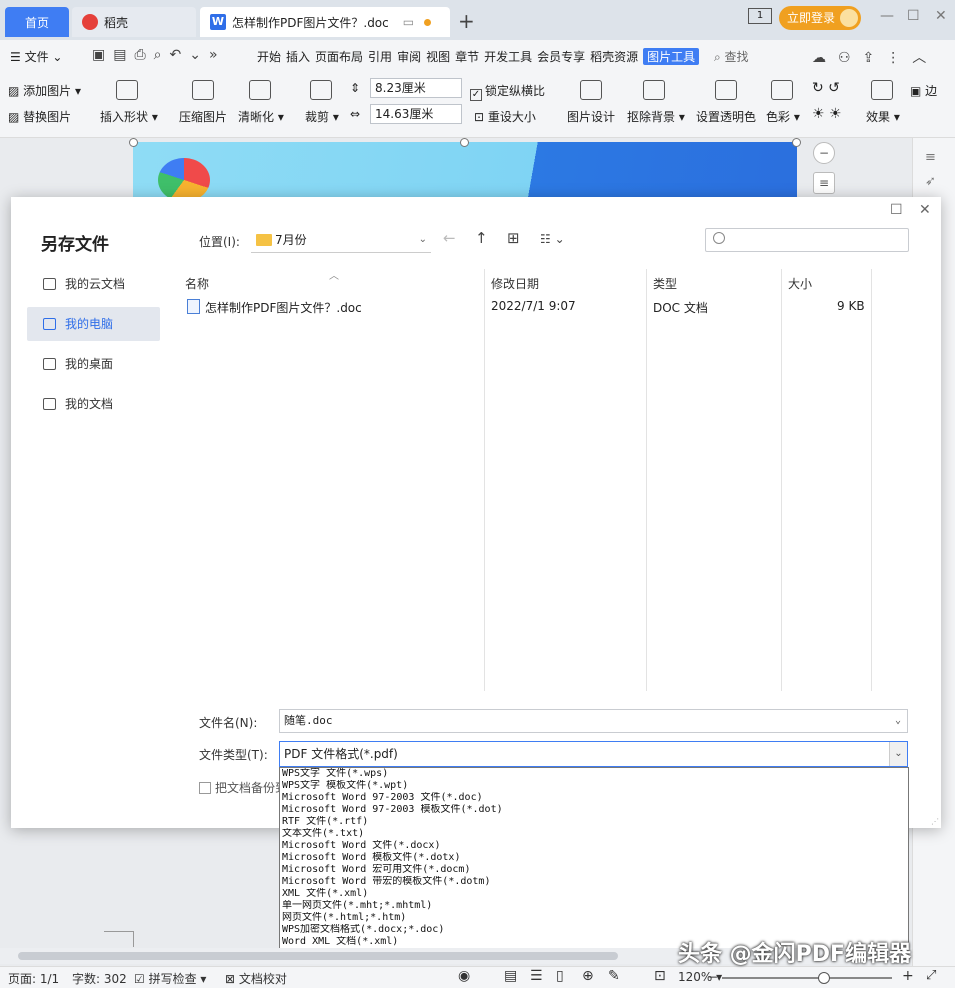 The width and height of the screenshot is (955, 988). I want to click on new-tab-button: +, so click(466, 21).